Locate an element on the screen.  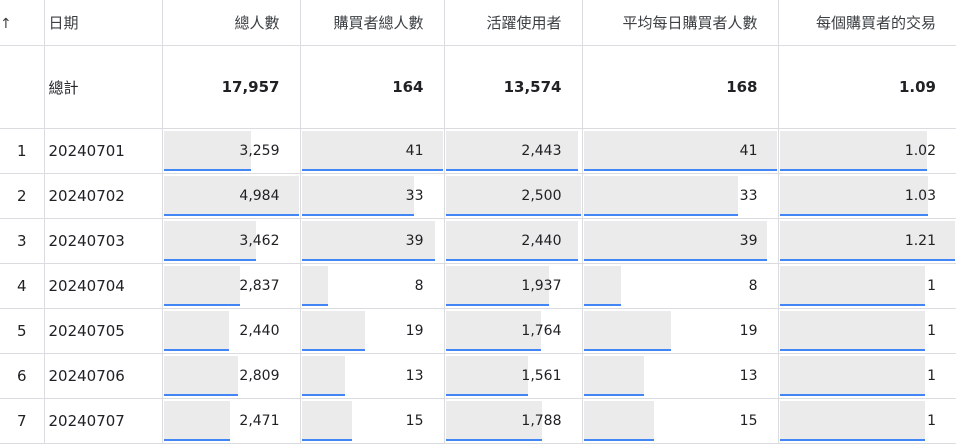
table-row: 3 20240703 3,462 39 2,440 39 1.21 is located at coordinates (478, 241).